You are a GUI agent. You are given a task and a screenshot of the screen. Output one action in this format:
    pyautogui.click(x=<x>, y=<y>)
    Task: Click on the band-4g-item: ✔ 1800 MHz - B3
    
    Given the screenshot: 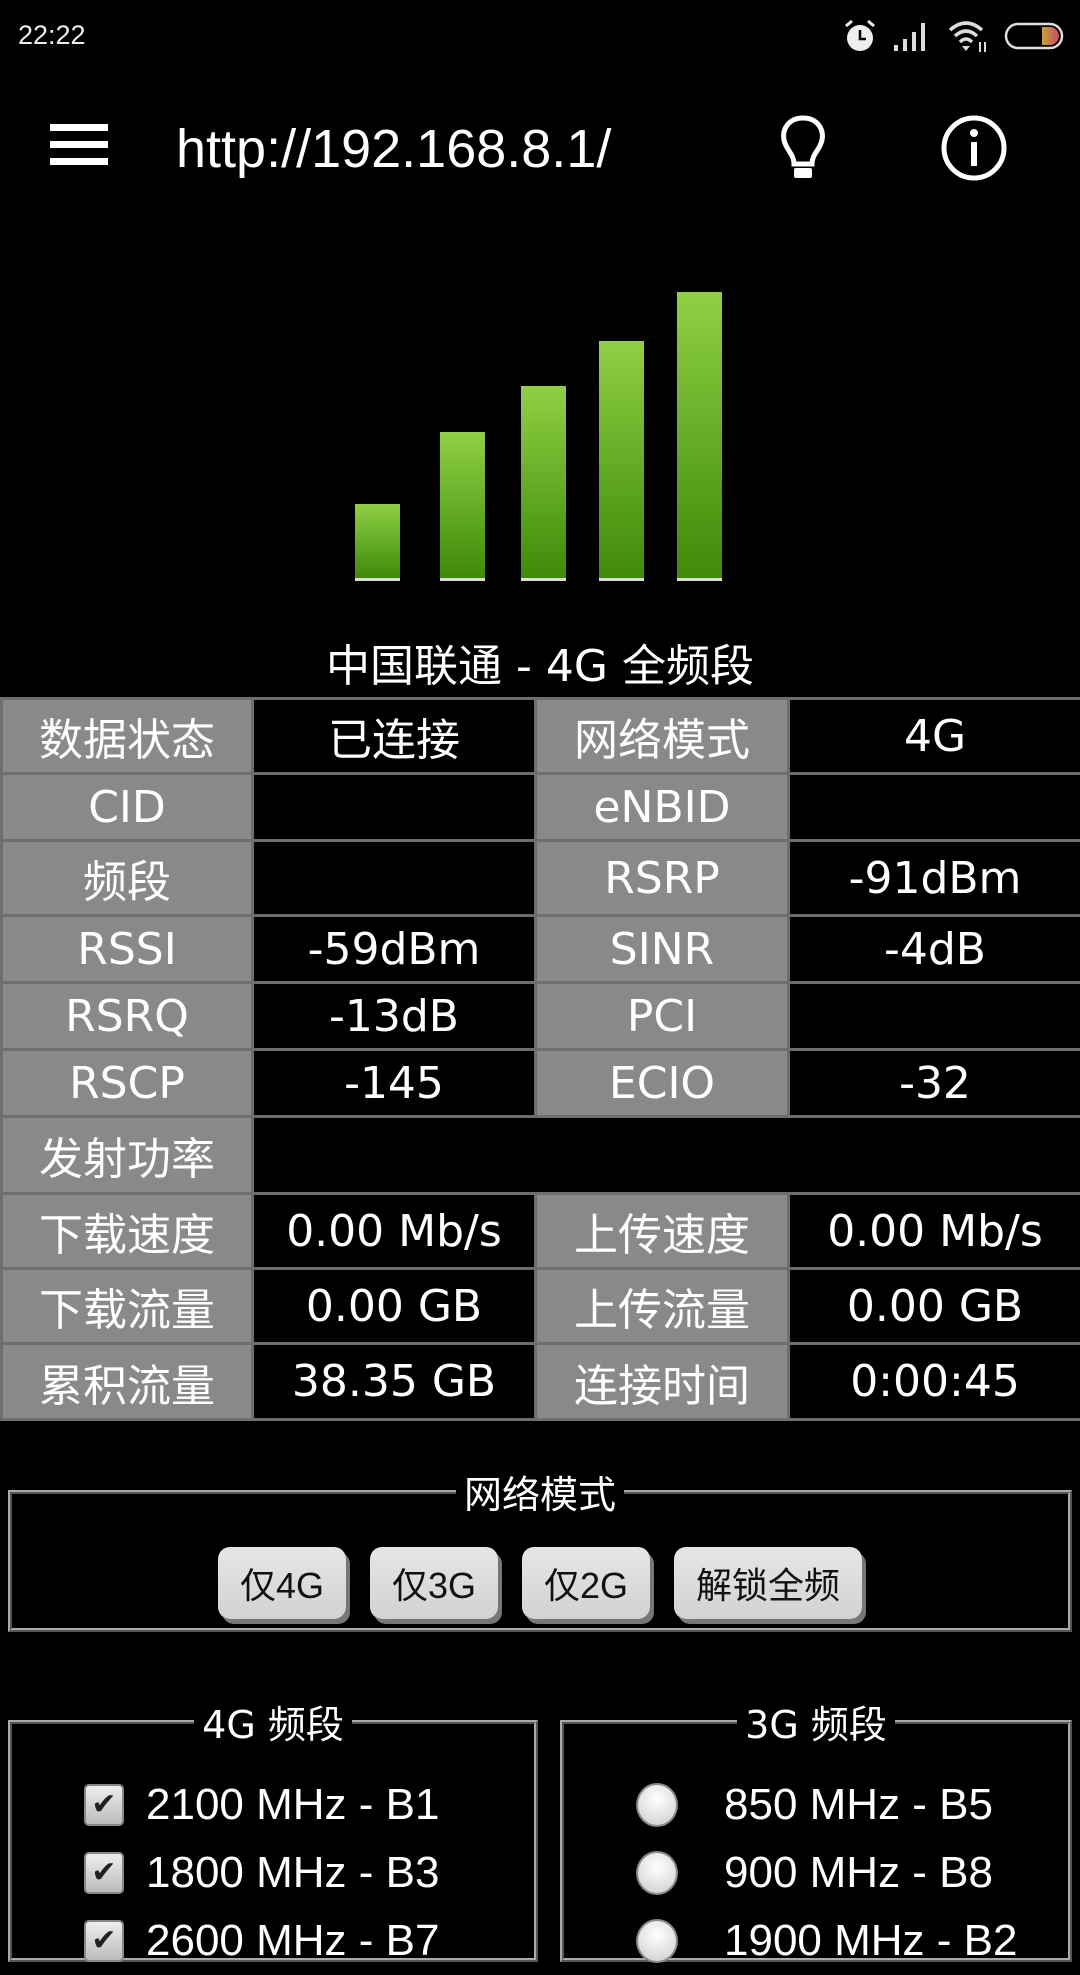 What is the action you would take?
    pyautogui.click(x=273, y=1873)
    